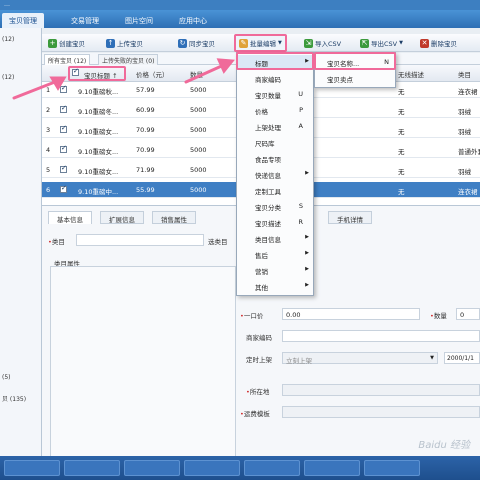  I want to click on delete-item-button: ✕ 删除宝贝, so click(438, 43).